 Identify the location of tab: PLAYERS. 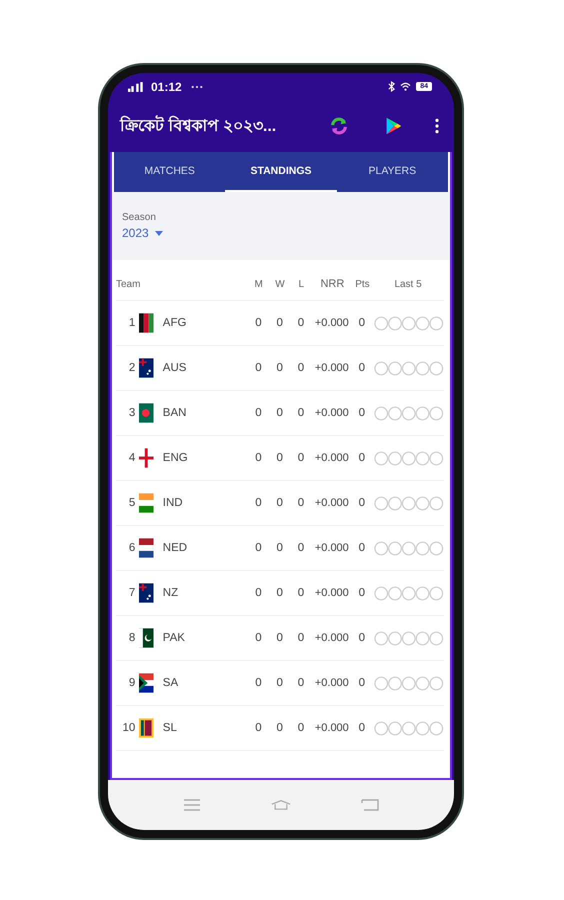
(392, 172).